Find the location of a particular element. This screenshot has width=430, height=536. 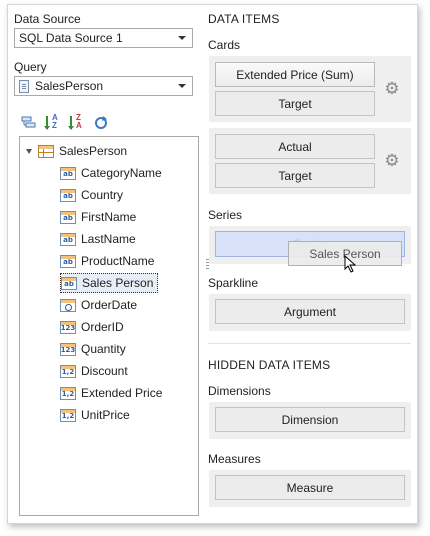

section-divider is located at coordinates (309, 343).